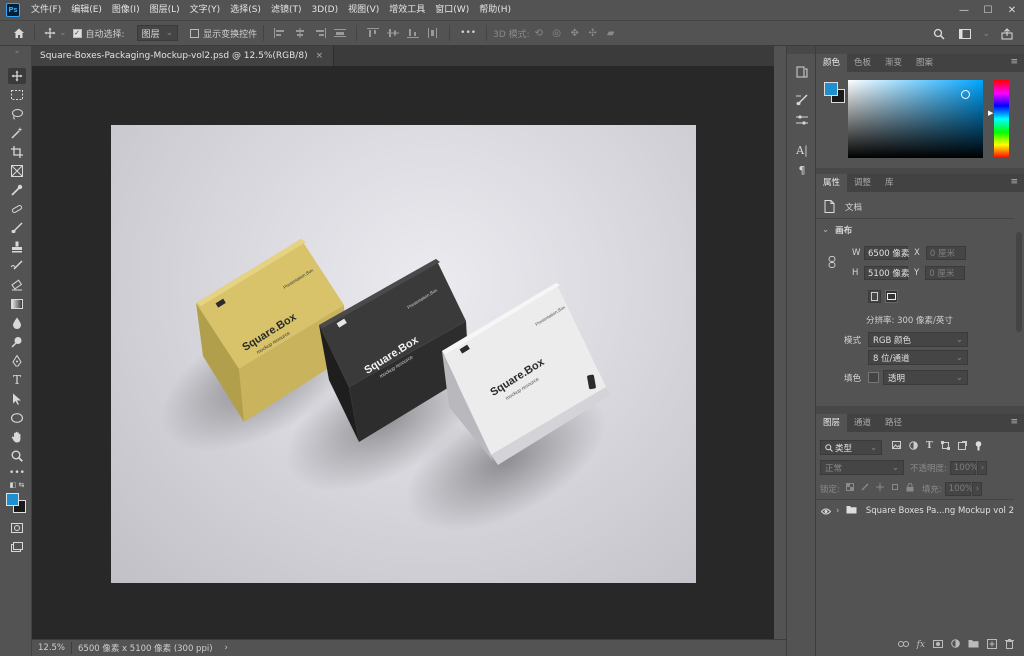 Image resolution: width=1024 pixels, height=656 pixels. What do you see at coordinates (1009, 645) in the screenshot?
I see `delete-layer-icon` at bounding box center [1009, 645].